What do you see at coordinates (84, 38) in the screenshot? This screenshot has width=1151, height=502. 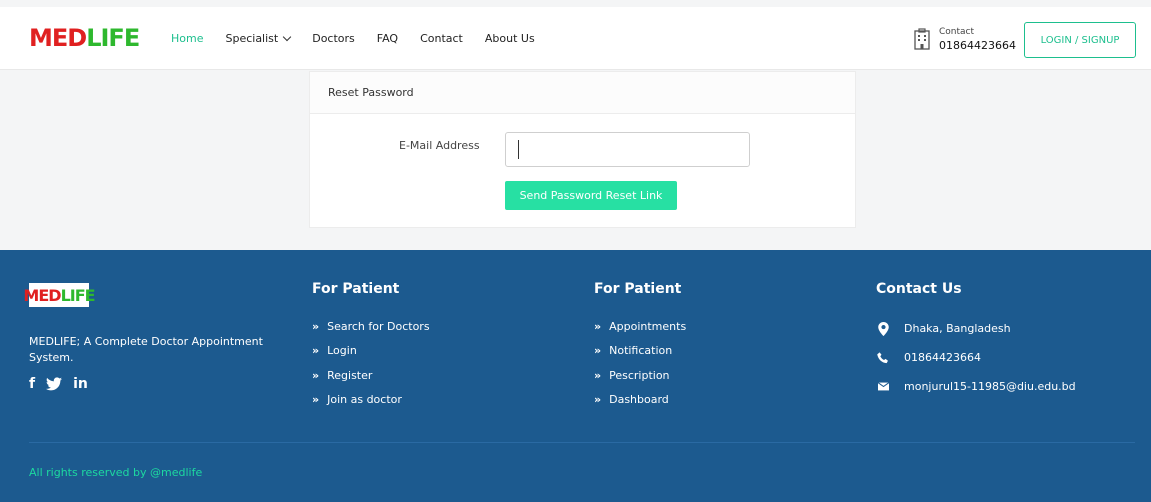 I see `medlife-logo: MEDLIFE` at bounding box center [84, 38].